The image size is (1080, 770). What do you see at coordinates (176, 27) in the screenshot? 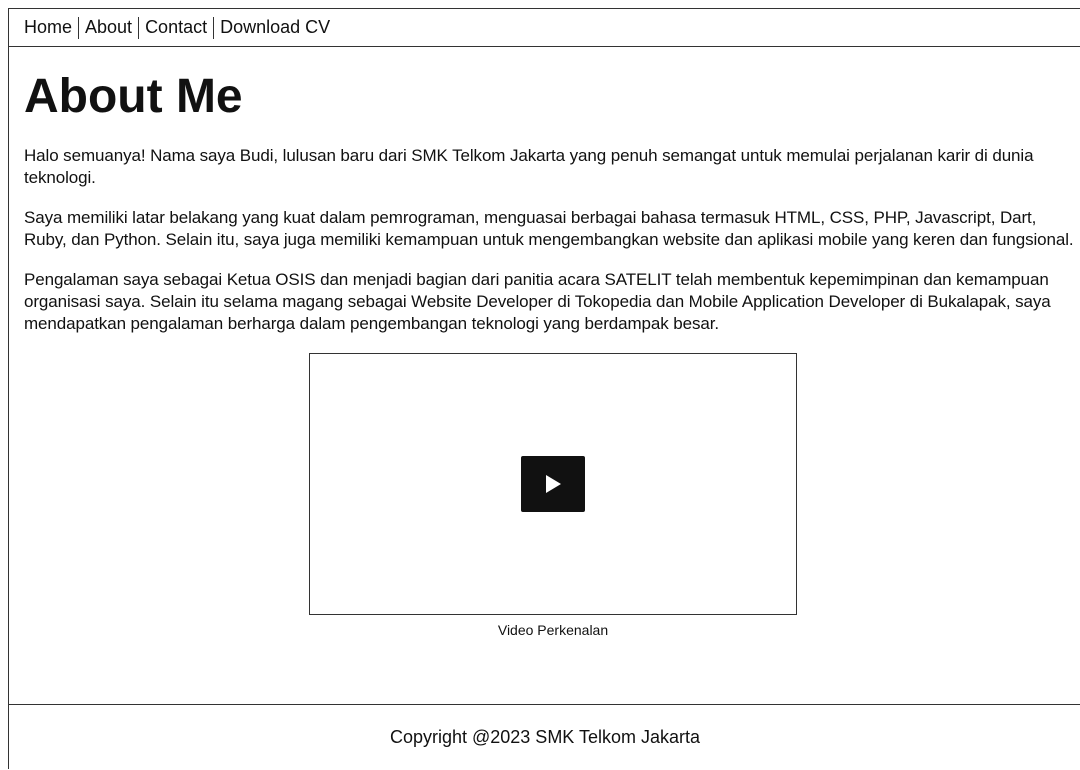
I see `nav-link-contact: Contact` at bounding box center [176, 27].